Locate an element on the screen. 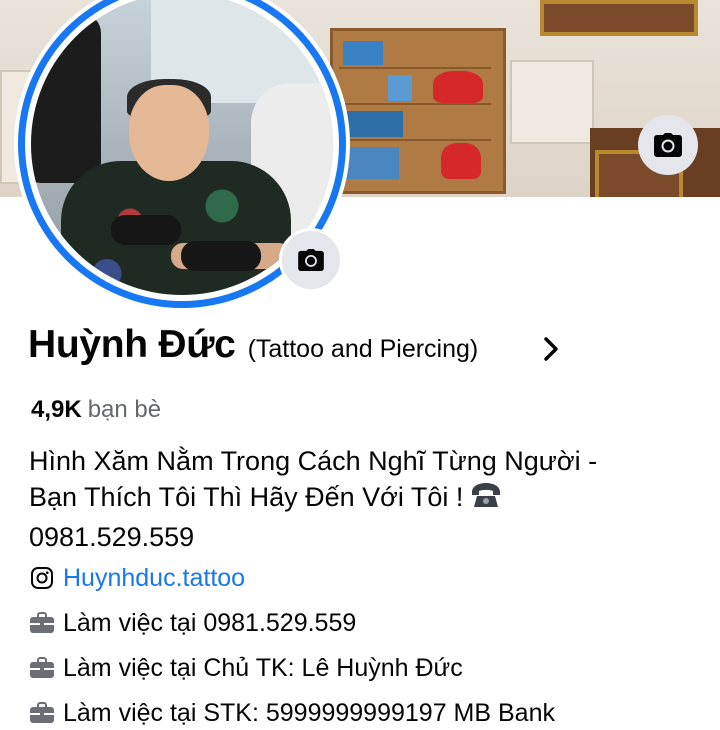  profile-name: Huỳnh Đức is located at coordinates (132, 344).